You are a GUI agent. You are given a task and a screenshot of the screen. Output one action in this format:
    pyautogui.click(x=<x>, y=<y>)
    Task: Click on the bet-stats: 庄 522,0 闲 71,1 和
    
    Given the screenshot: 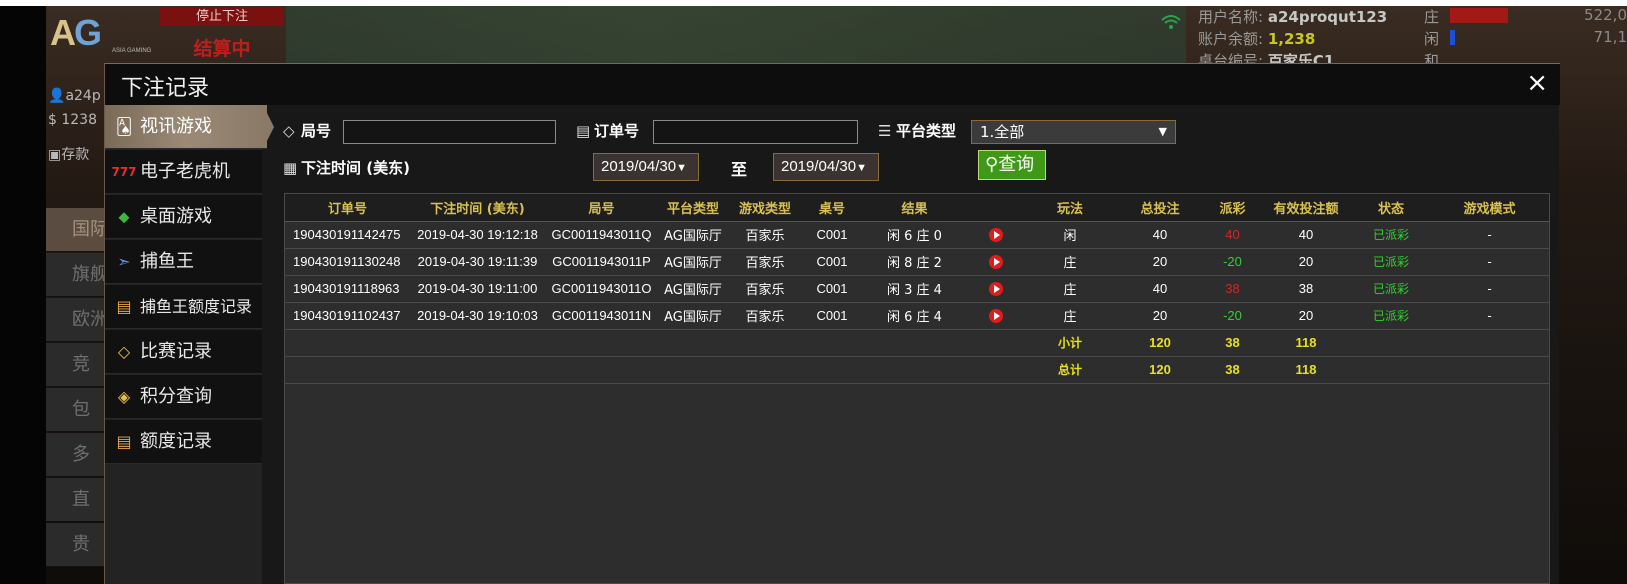 What is the action you would take?
    pyautogui.click(x=1525, y=38)
    